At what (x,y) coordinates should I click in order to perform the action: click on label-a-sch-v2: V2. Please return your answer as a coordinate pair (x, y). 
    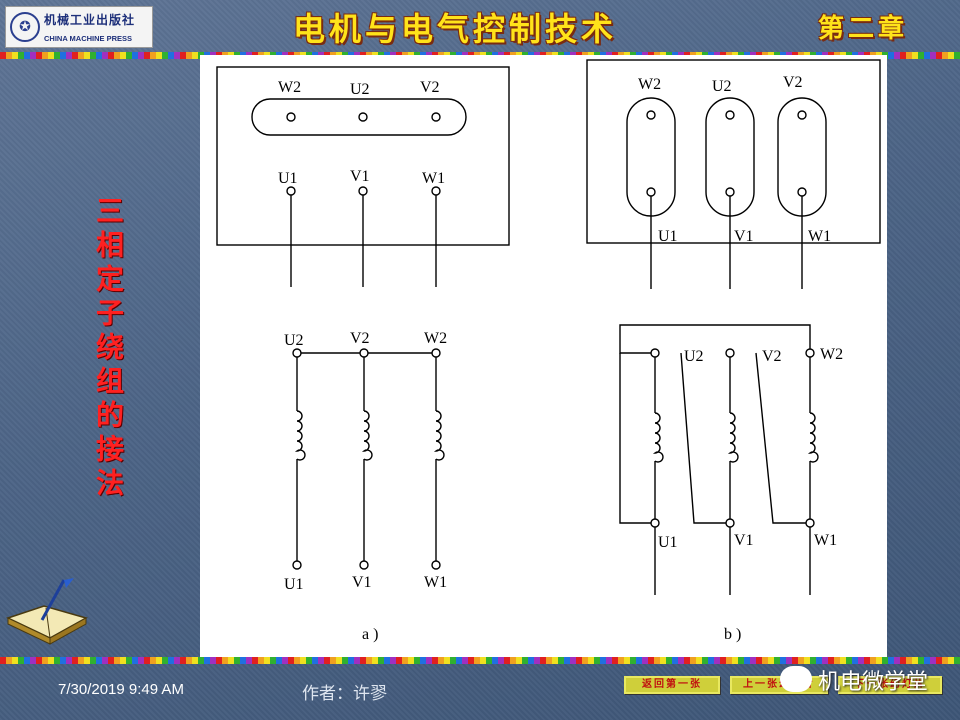
    Looking at the image, I should click on (360, 338).